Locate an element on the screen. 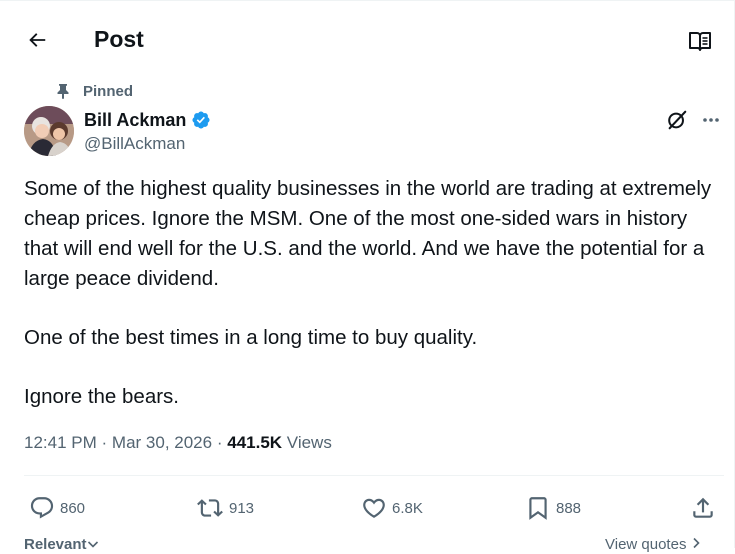 The width and height of the screenshot is (735, 554). post-metadata: 12:41 PM · Mar 30, 2026 · 441.5K Views is located at coordinates (178, 443).